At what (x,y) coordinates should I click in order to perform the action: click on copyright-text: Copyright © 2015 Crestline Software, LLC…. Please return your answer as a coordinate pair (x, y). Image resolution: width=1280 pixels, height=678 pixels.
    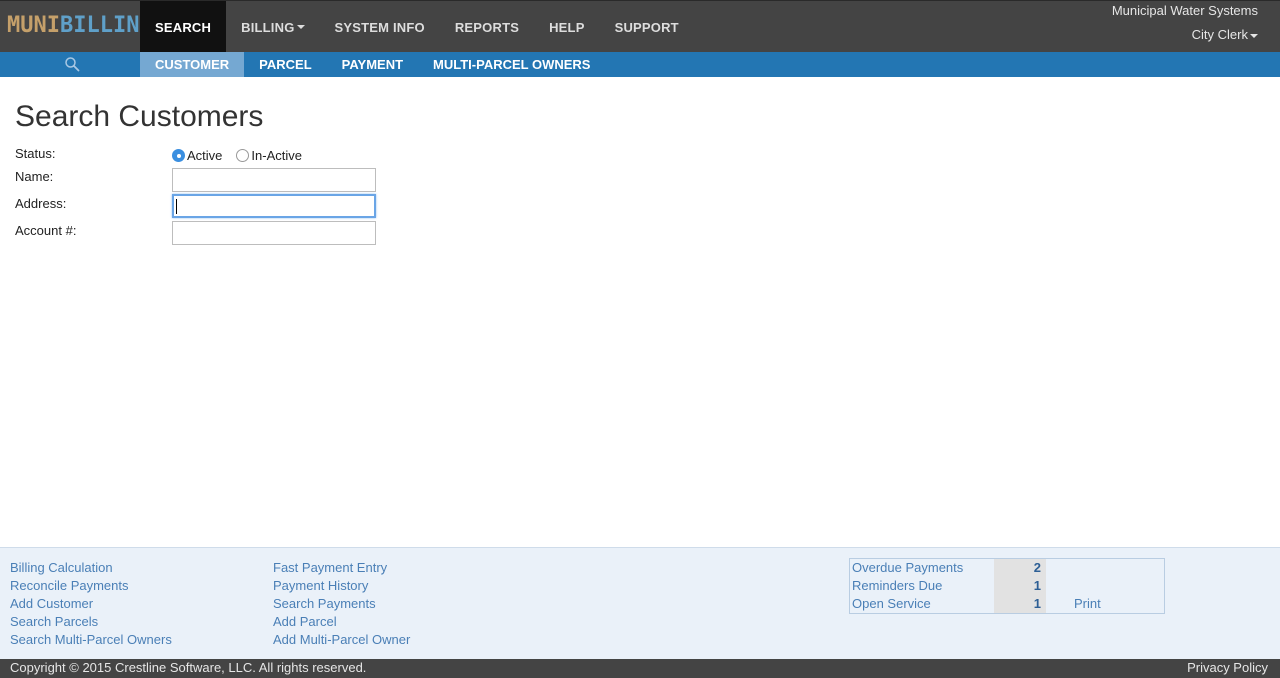
    Looking at the image, I should click on (188, 667).